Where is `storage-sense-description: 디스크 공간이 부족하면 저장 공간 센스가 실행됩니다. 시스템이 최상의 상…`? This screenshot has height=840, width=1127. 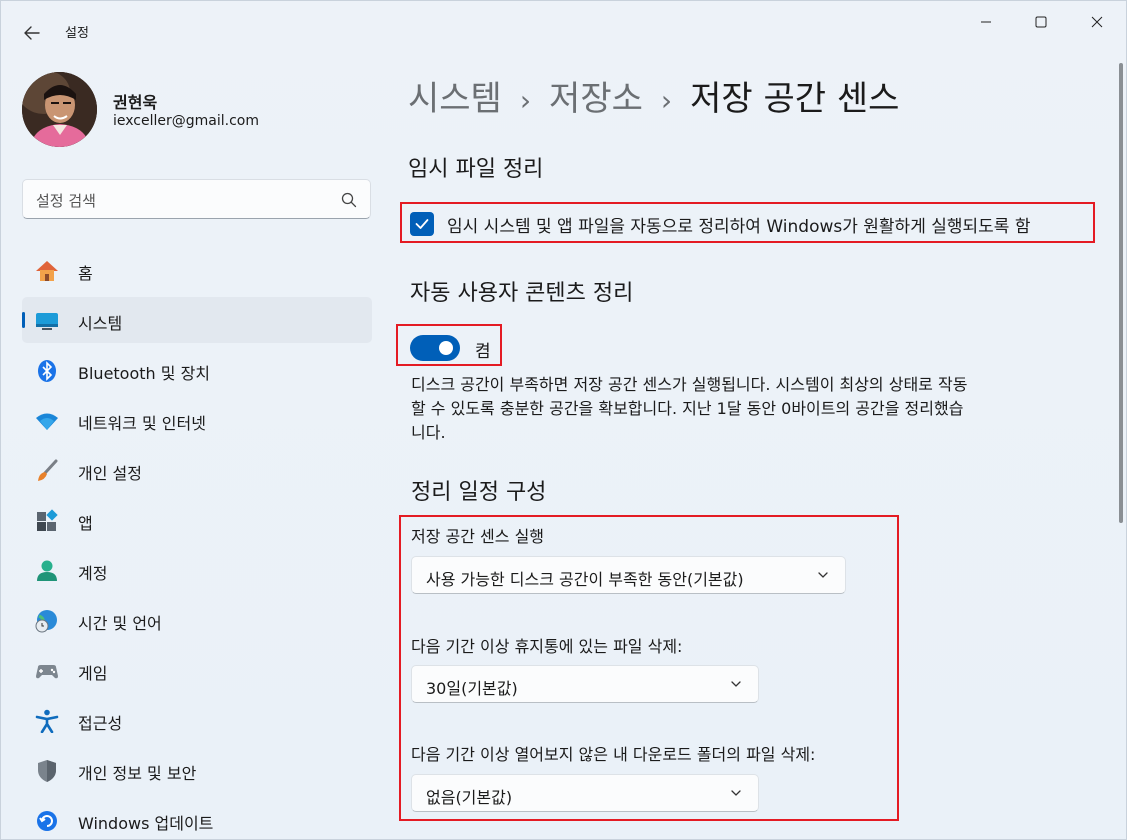
storage-sense-description: 디스크 공간이 부족하면 저장 공간 센스가 실행됩니다. 시스템이 최상의 상… is located at coordinates (689, 408).